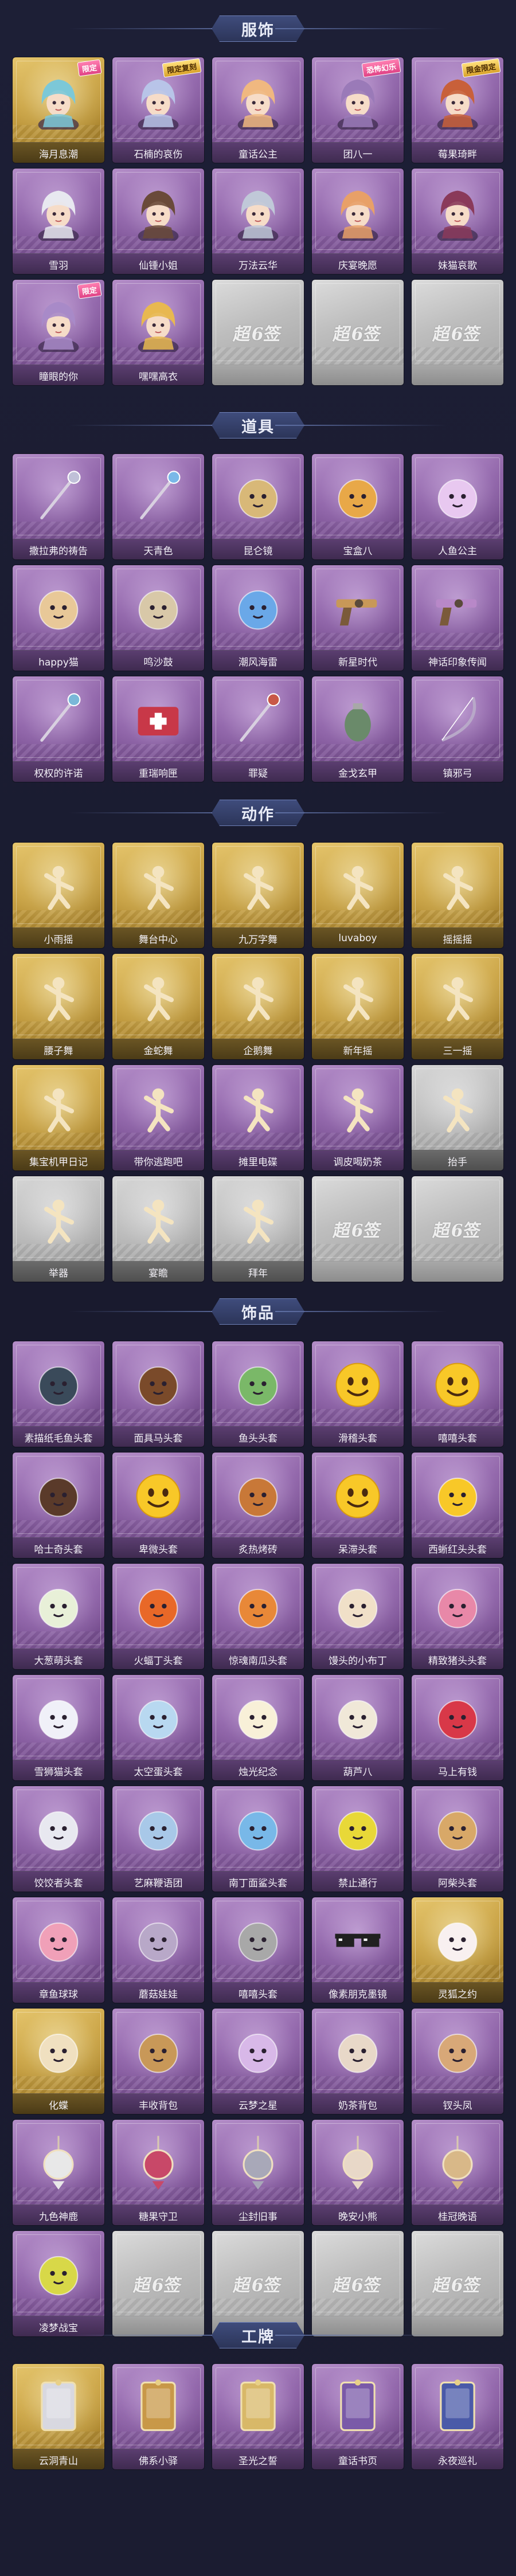 Image resolution: width=516 pixels, height=2576 pixels. I want to click on accessorie-card: 葫芦八, so click(358, 1727).